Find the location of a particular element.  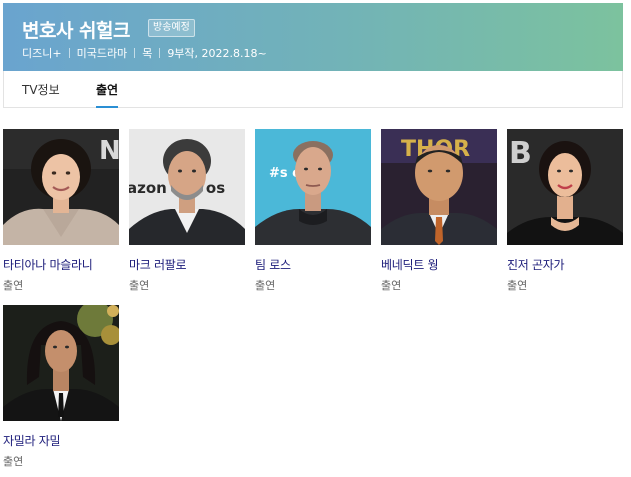

tab-tv-info: TV정보 is located at coordinates (41, 89).